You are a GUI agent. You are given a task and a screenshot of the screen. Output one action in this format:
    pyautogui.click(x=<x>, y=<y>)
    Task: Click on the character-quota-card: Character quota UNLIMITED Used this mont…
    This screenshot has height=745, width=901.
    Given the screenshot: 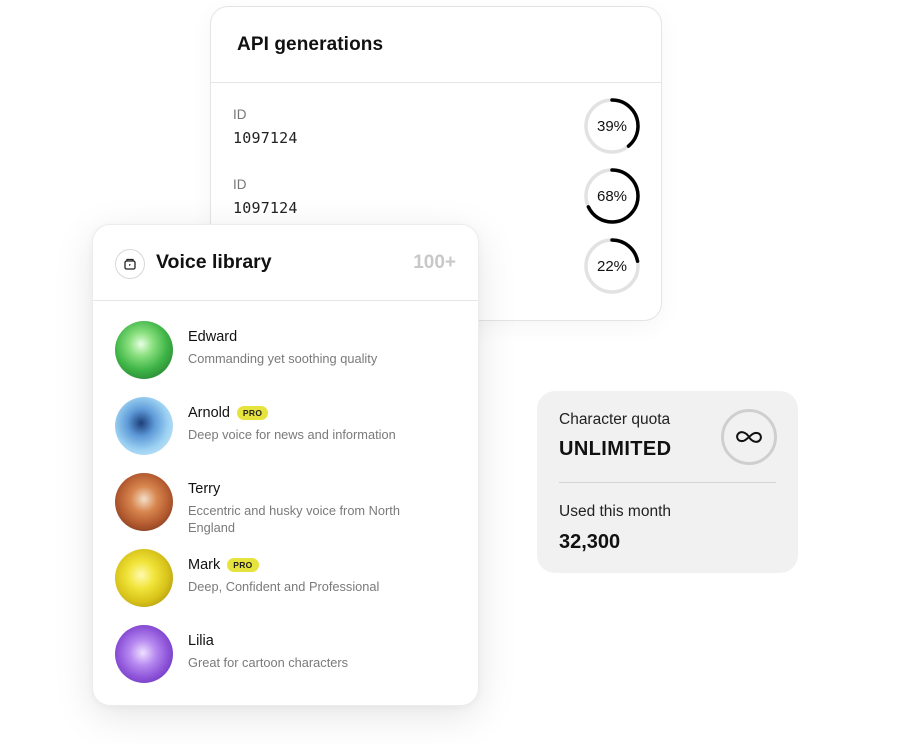 What is the action you would take?
    pyautogui.click(x=667, y=482)
    